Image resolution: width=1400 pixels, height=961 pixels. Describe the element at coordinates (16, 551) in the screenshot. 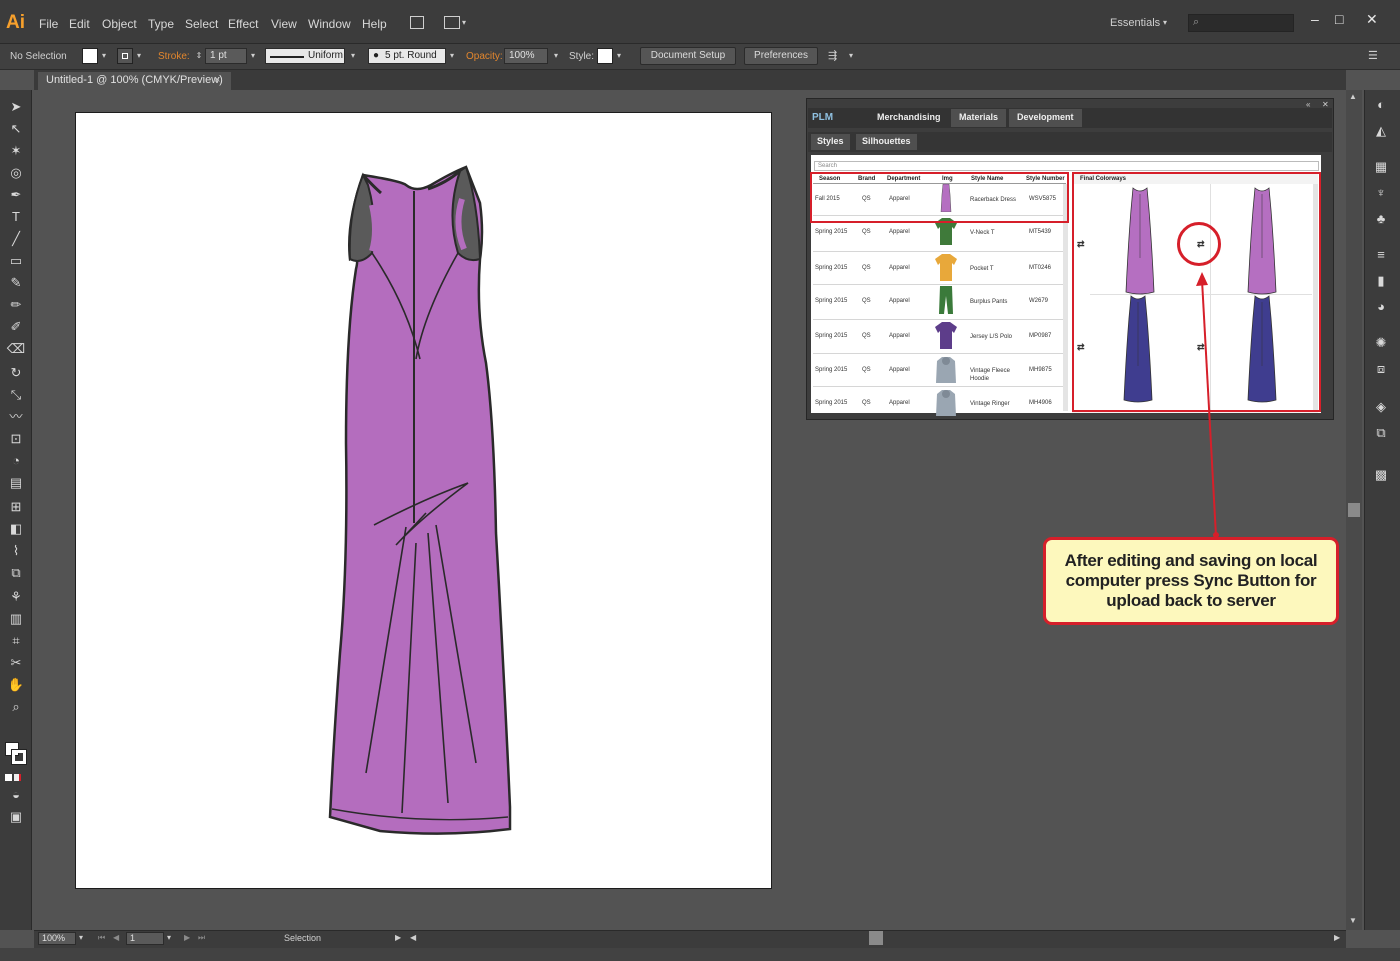

I see `eyedropper-icon: ⌇` at that location.